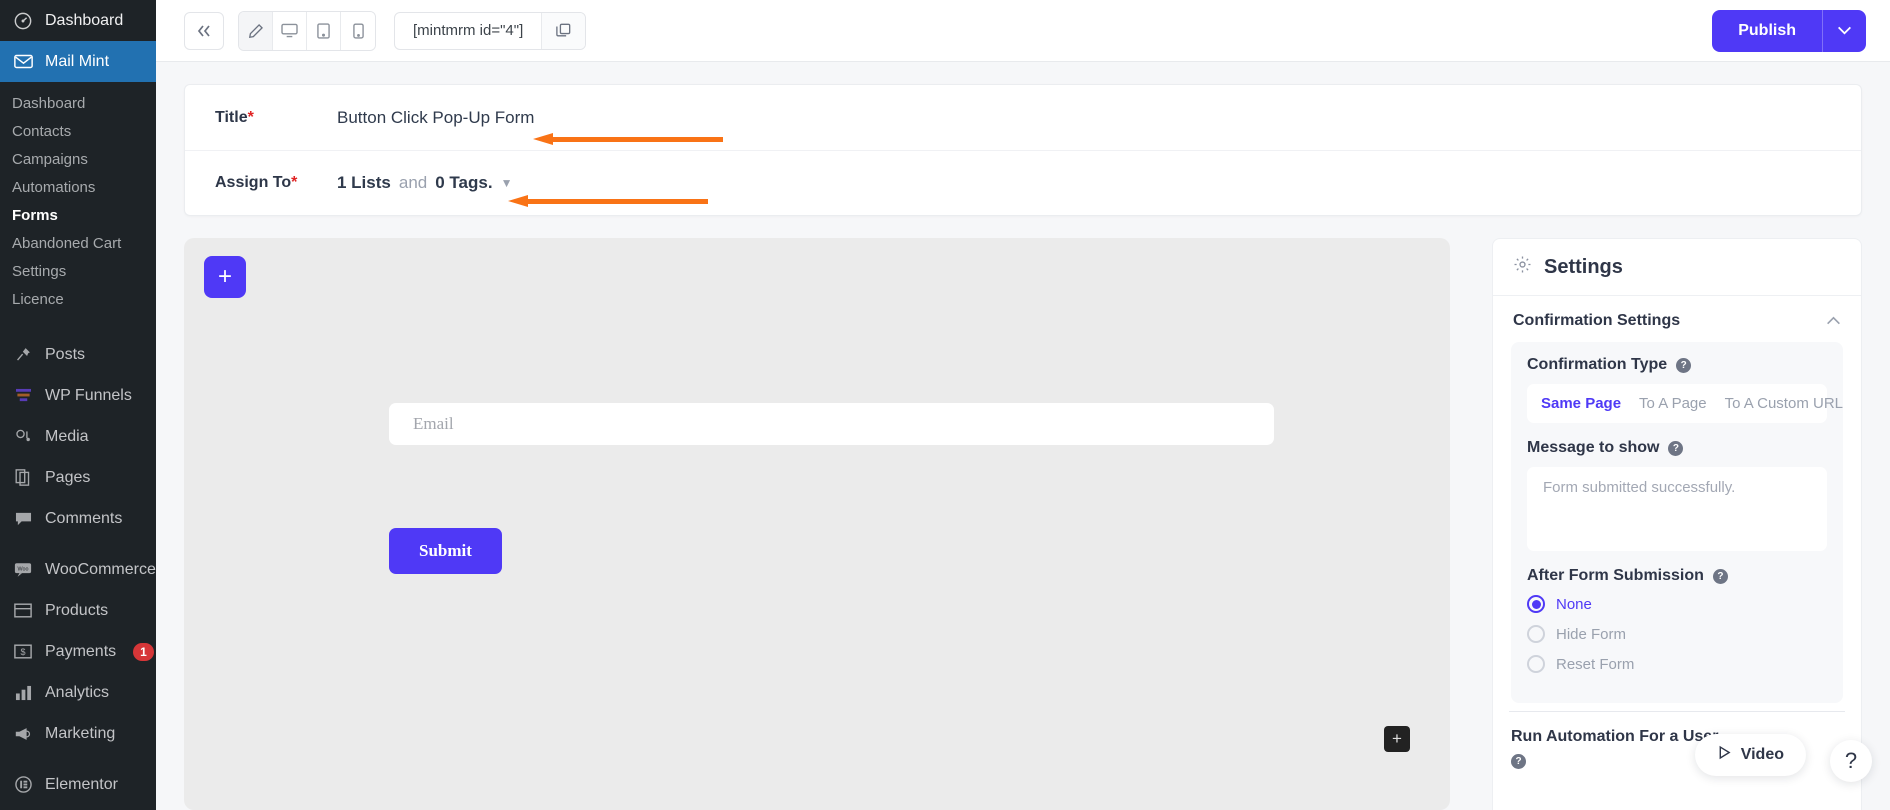  What do you see at coordinates (78, 395) in the screenshot?
I see `sidebar-item-wp-funnels: WP Funnels` at bounding box center [78, 395].